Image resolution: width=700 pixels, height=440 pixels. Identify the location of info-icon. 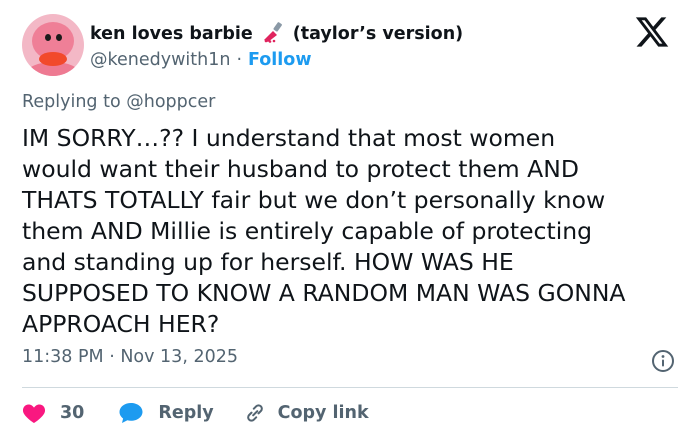
(663, 361).